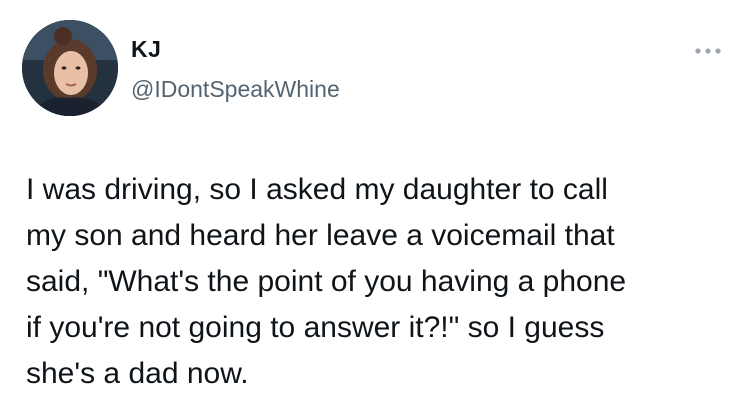 The height and width of the screenshot is (415, 750). What do you see at coordinates (708, 51) in the screenshot?
I see `more-options-icon` at bounding box center [708, 51].